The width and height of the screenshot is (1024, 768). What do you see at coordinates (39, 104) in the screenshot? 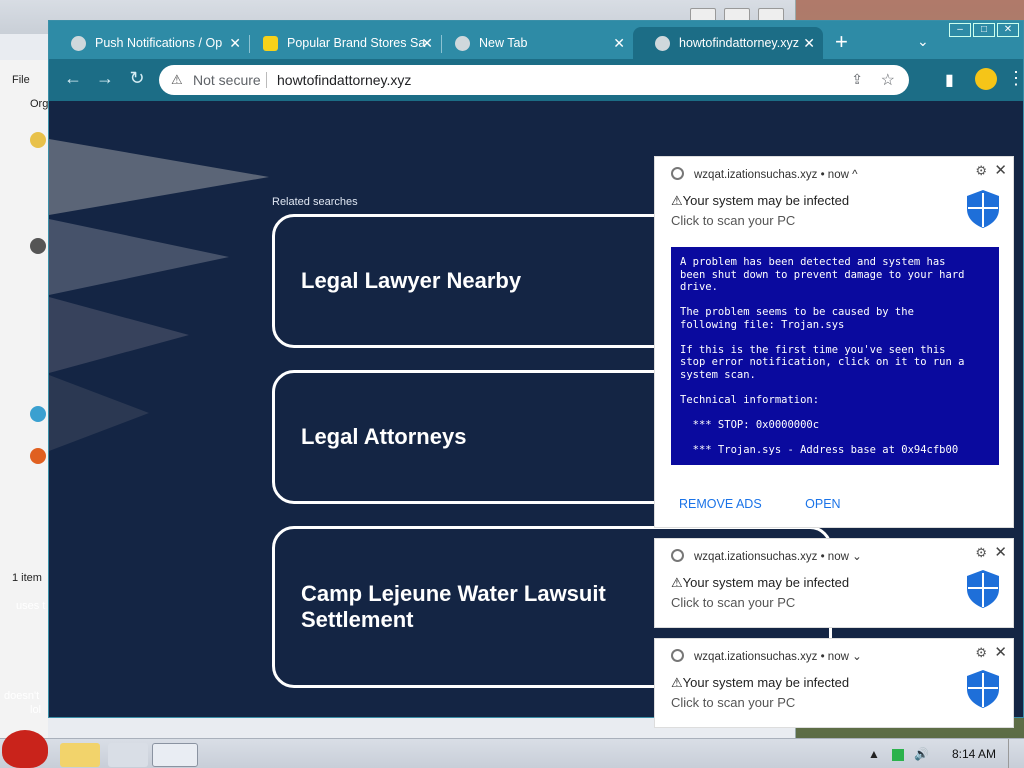
I see `organize-label: Org` at bounding box center [39, 104].